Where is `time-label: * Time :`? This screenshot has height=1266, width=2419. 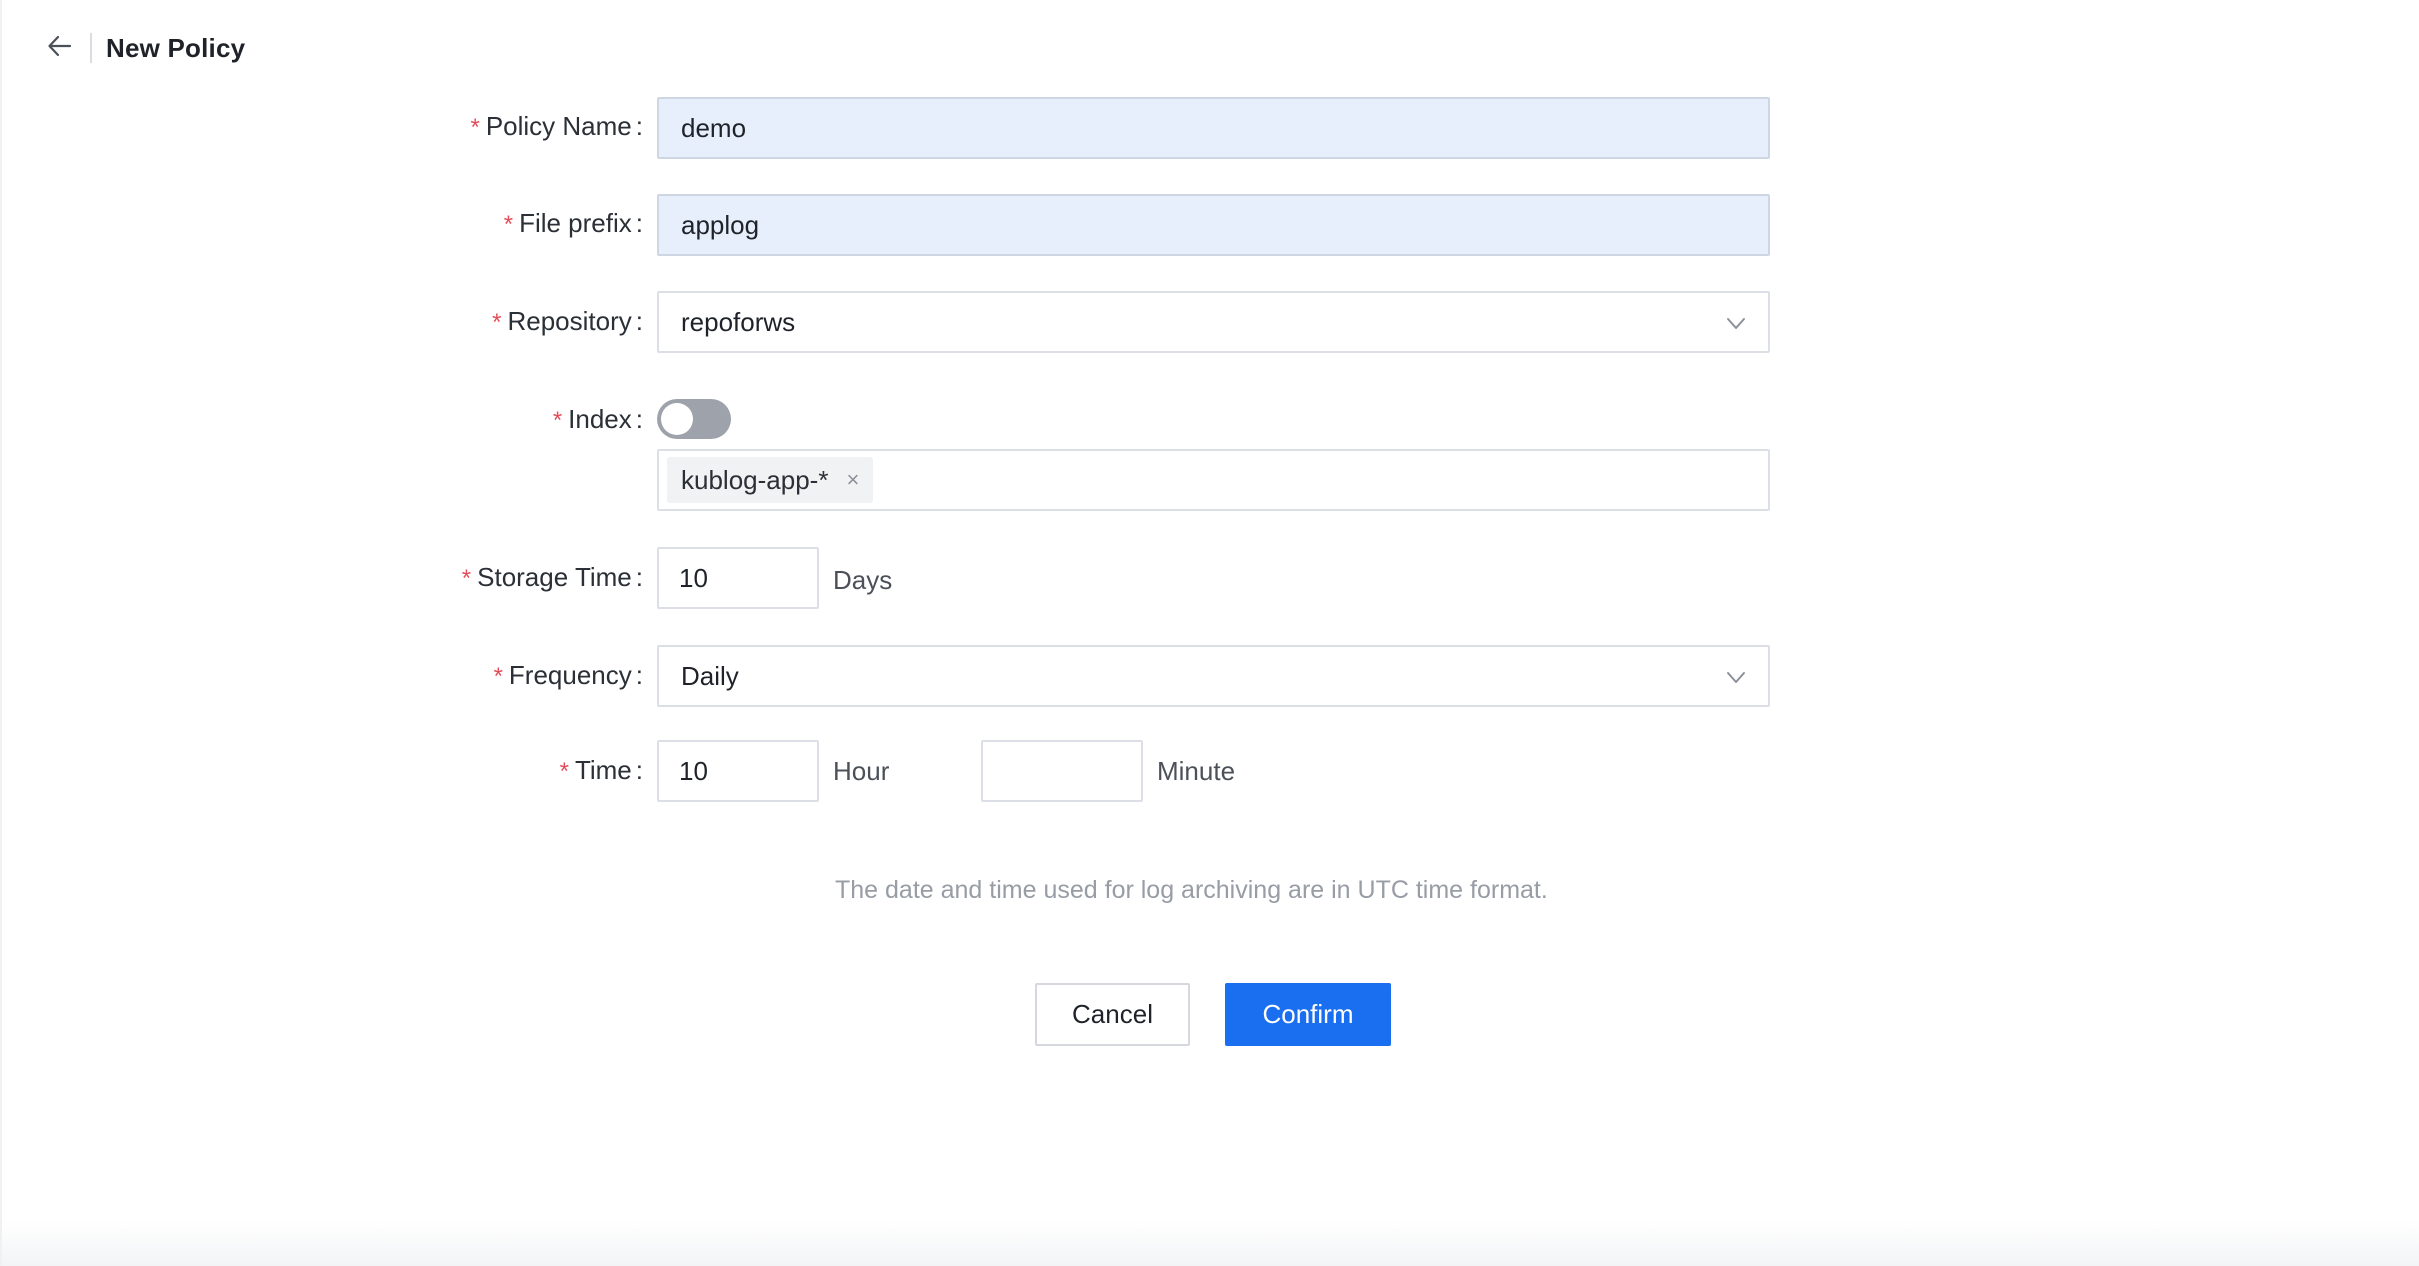
time-label: * Time : is located at coordinates (601, 770).